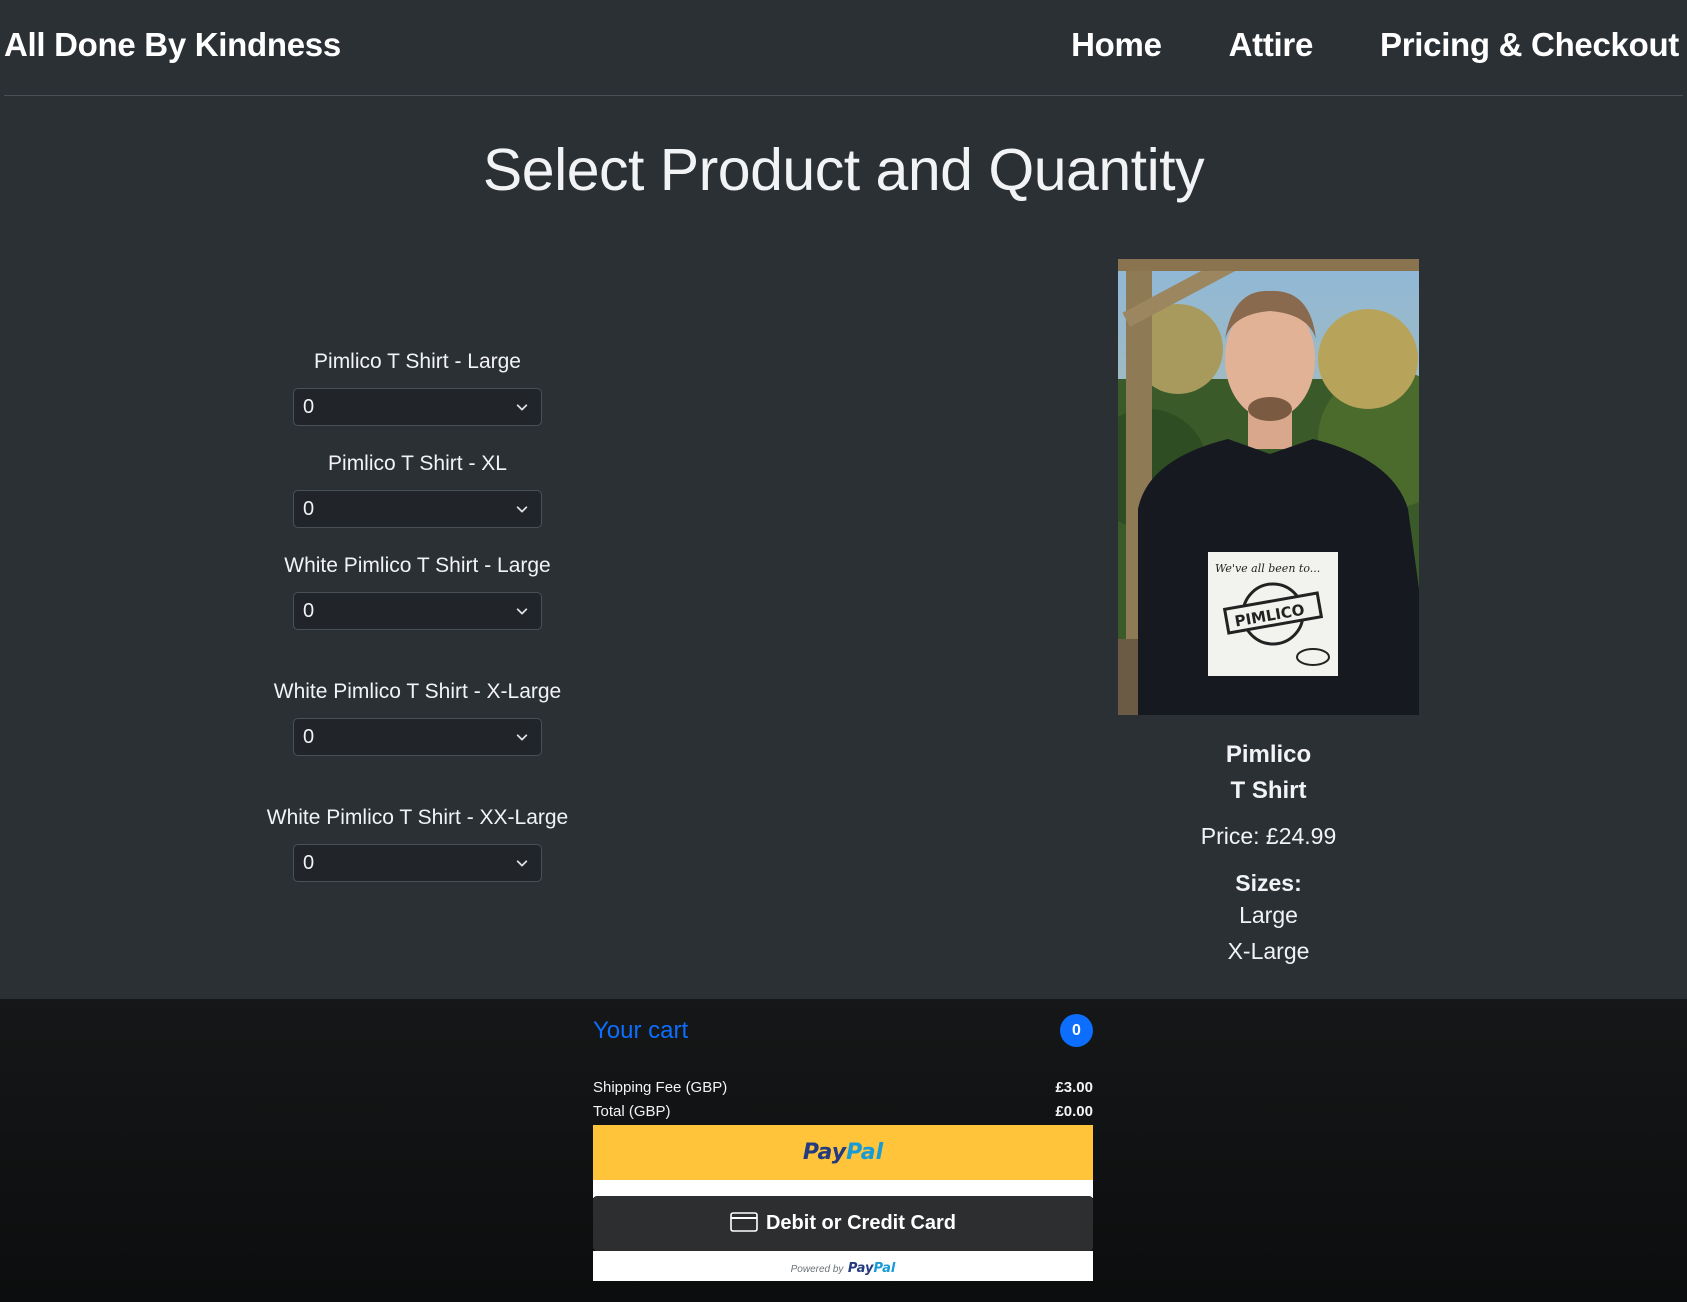  I want to click on selector-white-pimlico-x-large: White Pimlico T Shirt - X-Large 0, so click(417, 718).